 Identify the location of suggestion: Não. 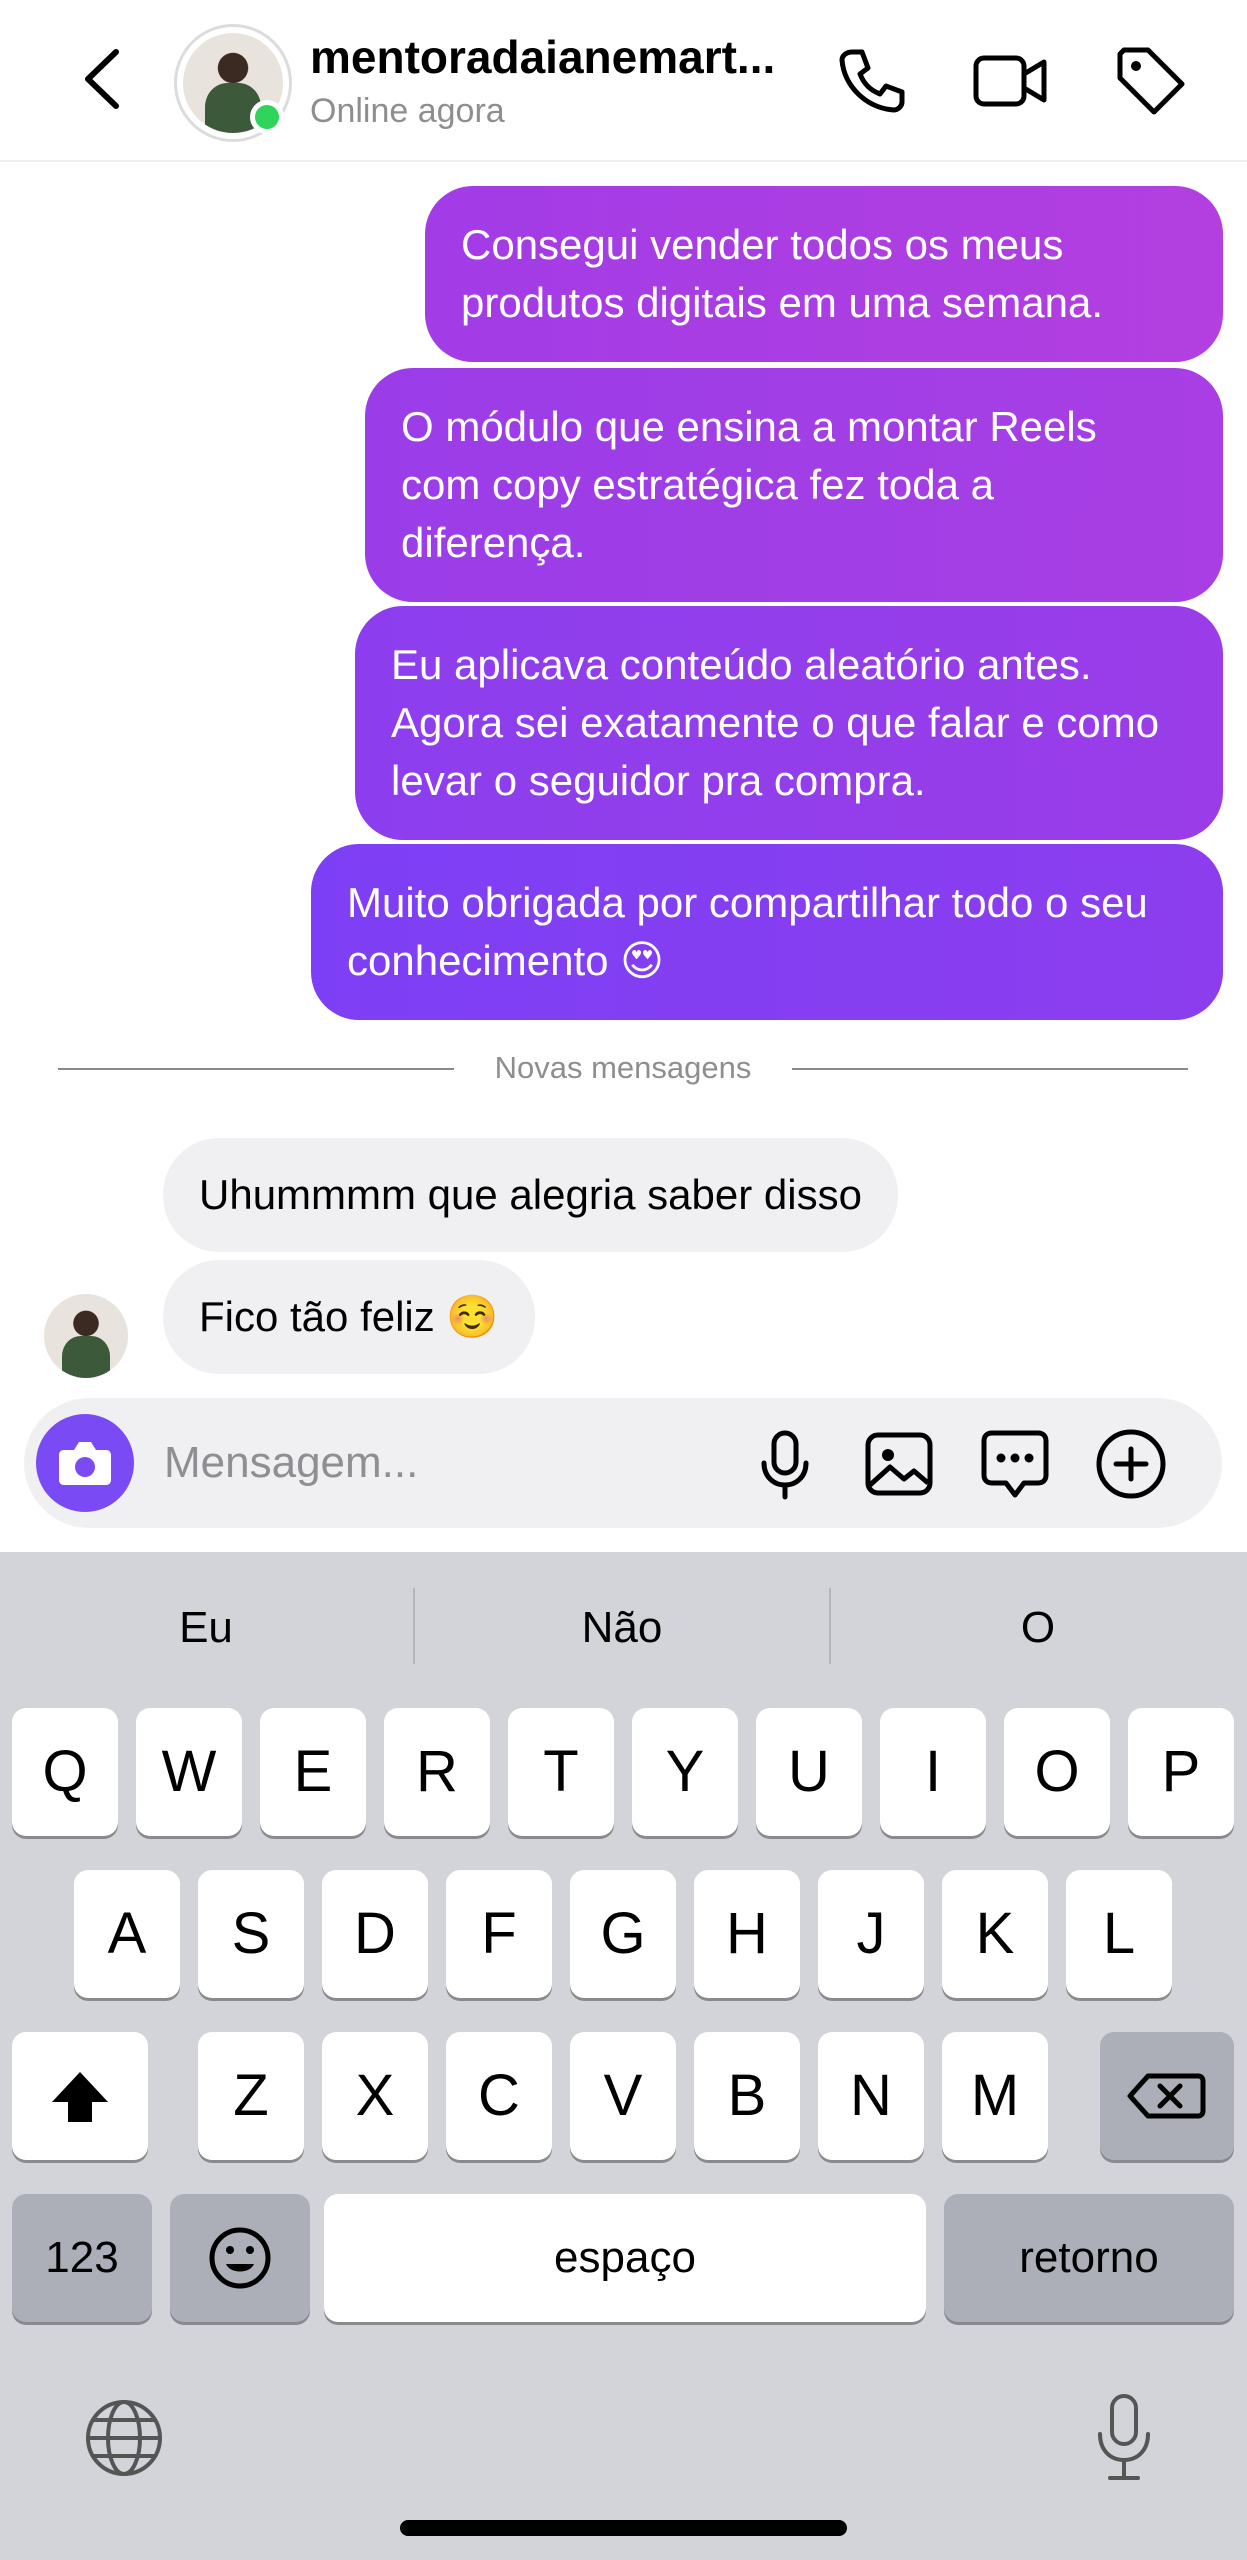
(622, 1628).